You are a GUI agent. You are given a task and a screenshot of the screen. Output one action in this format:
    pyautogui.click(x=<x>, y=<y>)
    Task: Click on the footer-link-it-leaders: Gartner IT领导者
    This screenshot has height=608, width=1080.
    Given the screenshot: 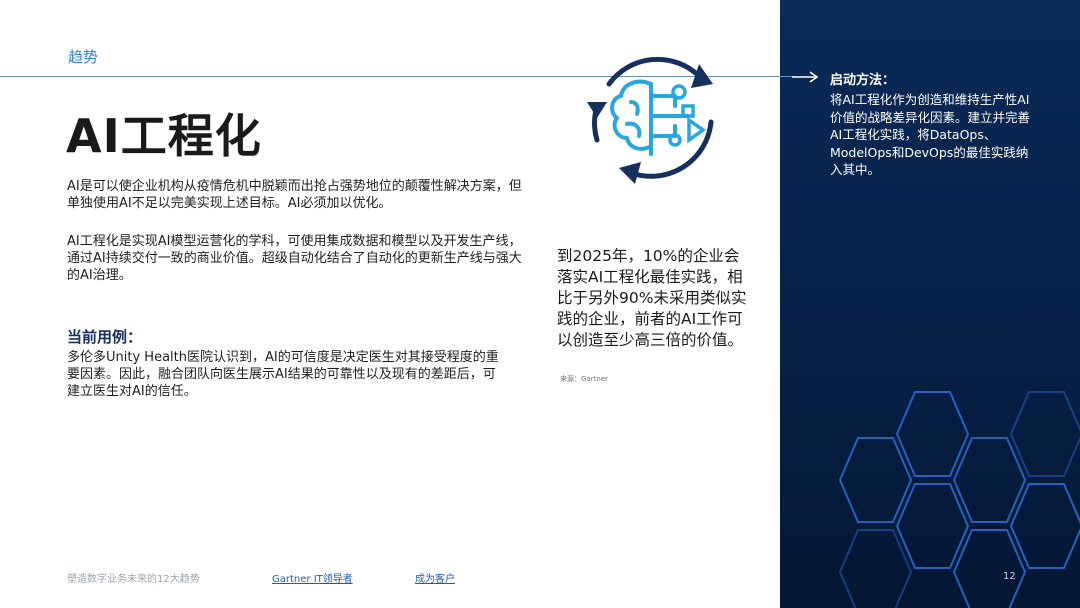 What is the action you would take?
    pyautogui.click(x=312, y=577)
    